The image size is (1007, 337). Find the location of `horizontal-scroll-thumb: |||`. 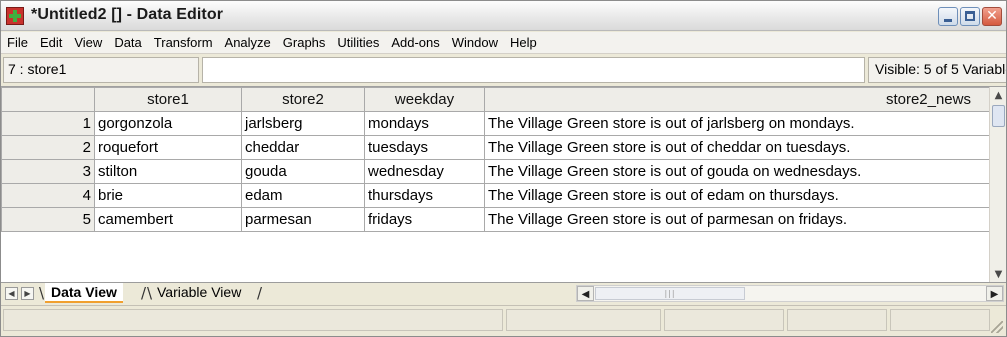

horizontal-scroll-thumb: ||| is located at coordinates (670, 293).